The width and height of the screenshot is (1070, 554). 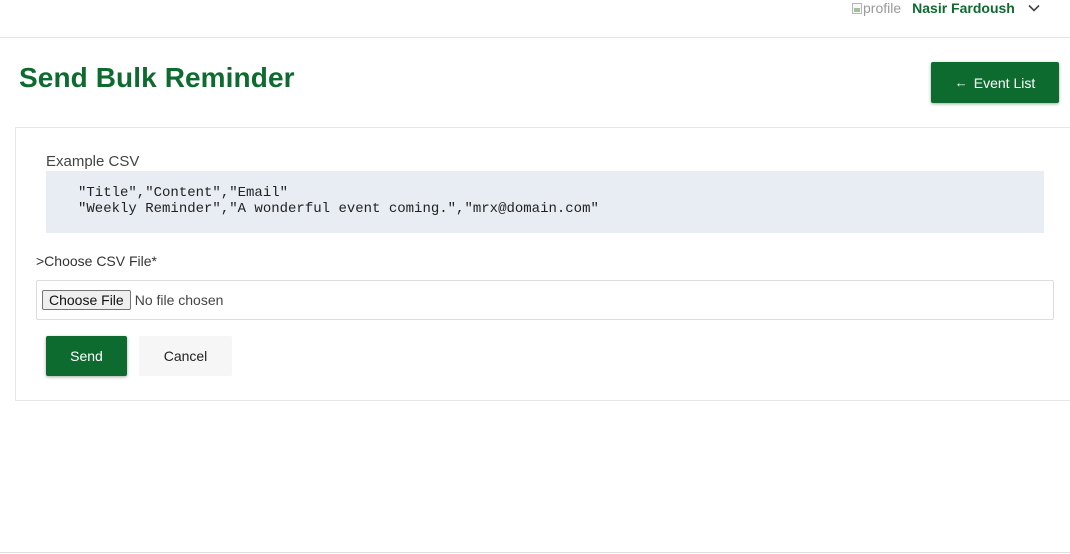 I want to click on send-button: Send, so click(x=86, y=356).